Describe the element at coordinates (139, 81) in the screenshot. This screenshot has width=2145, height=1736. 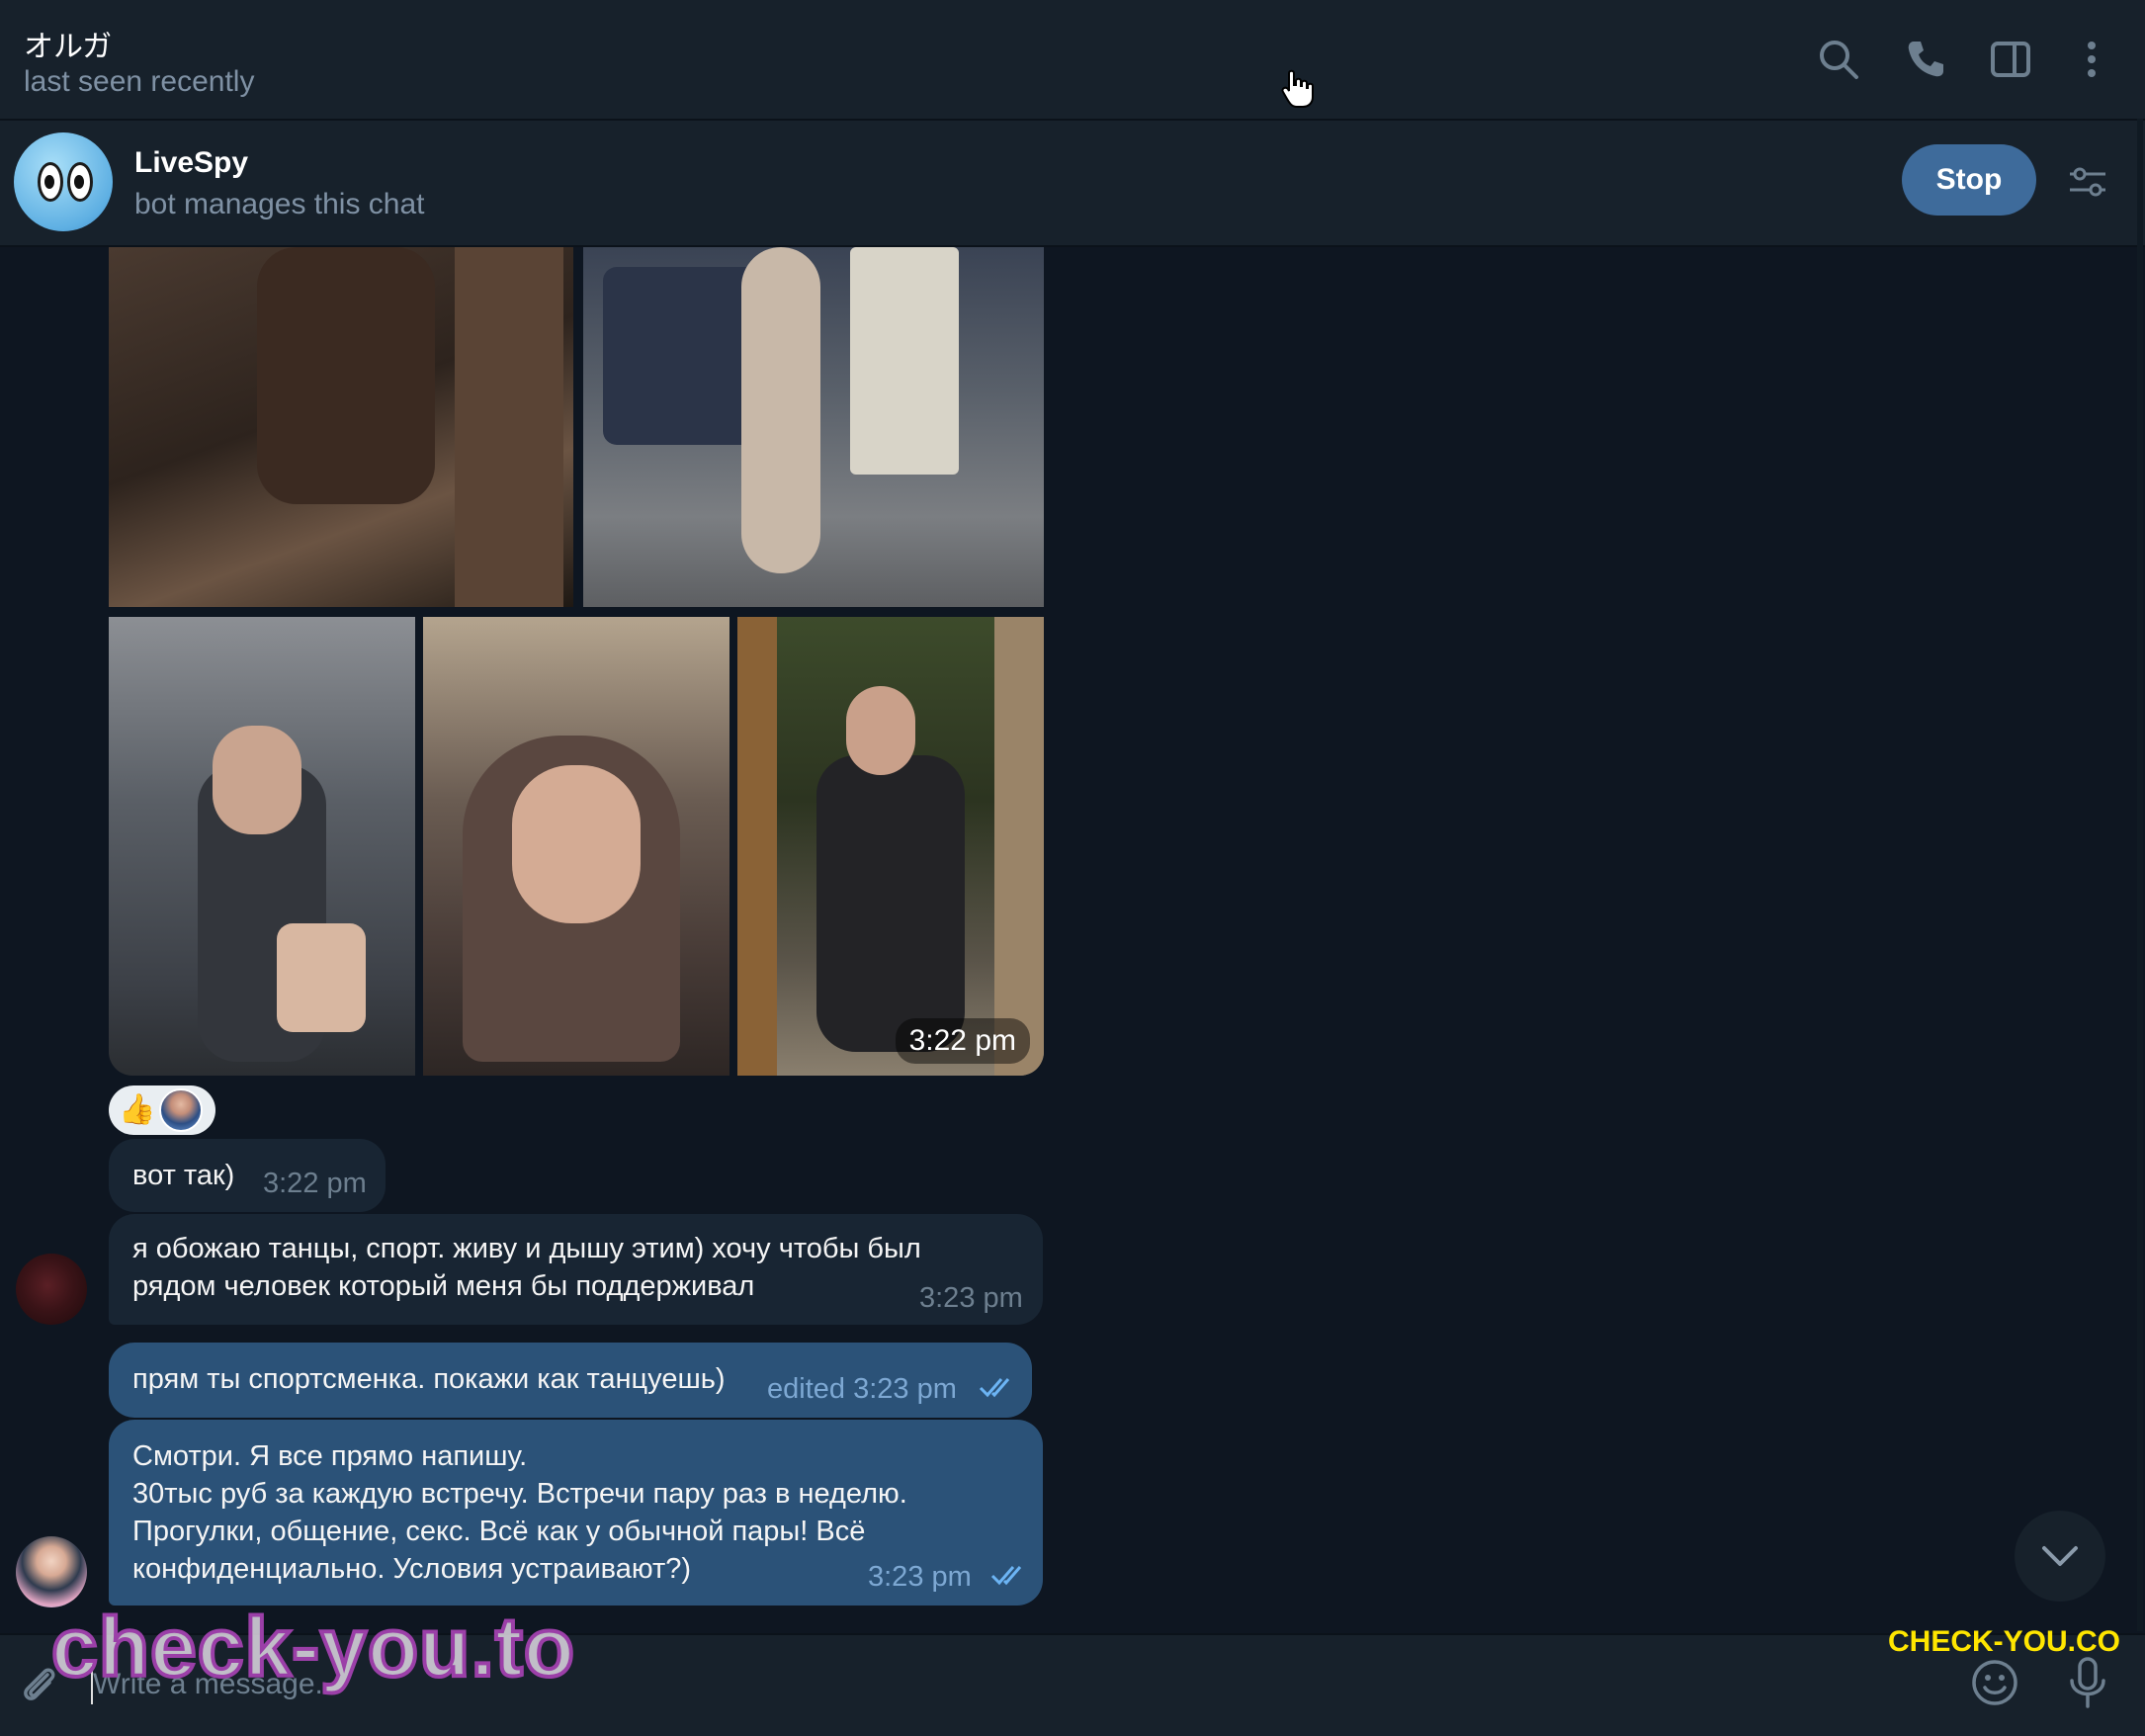
I see `chat-status: last seen recently` at that location.